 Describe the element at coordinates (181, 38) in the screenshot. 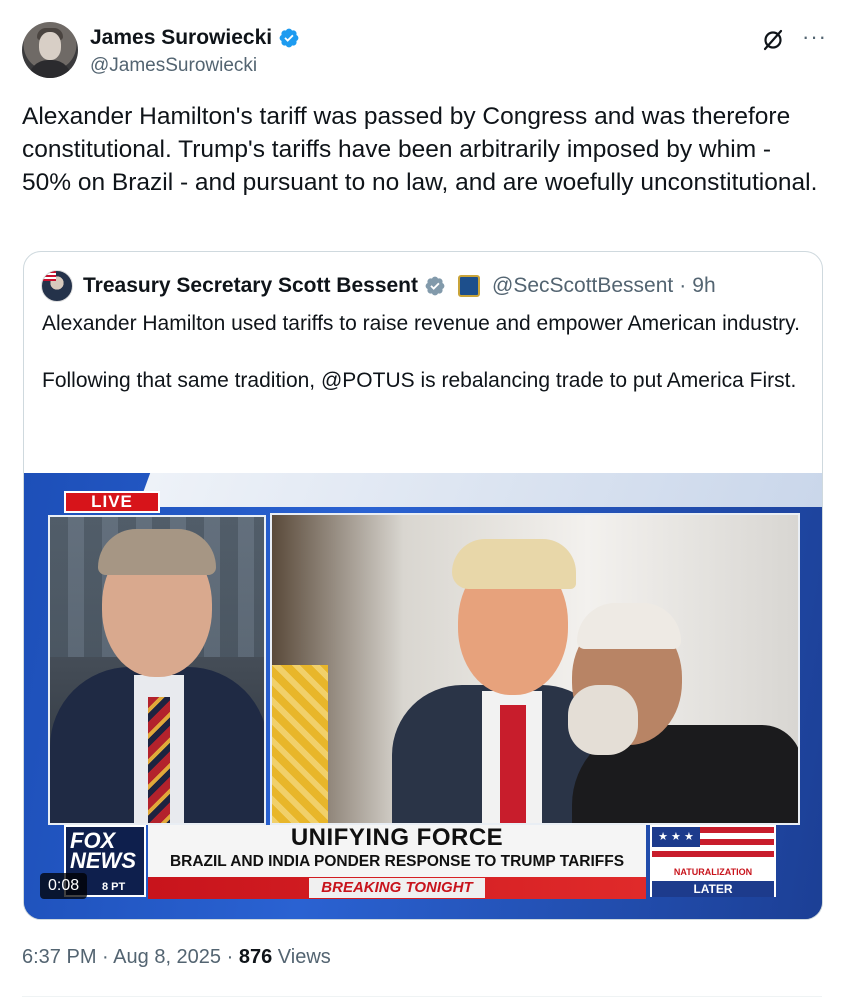

I see `author-name: James Surowiecki` at that location.